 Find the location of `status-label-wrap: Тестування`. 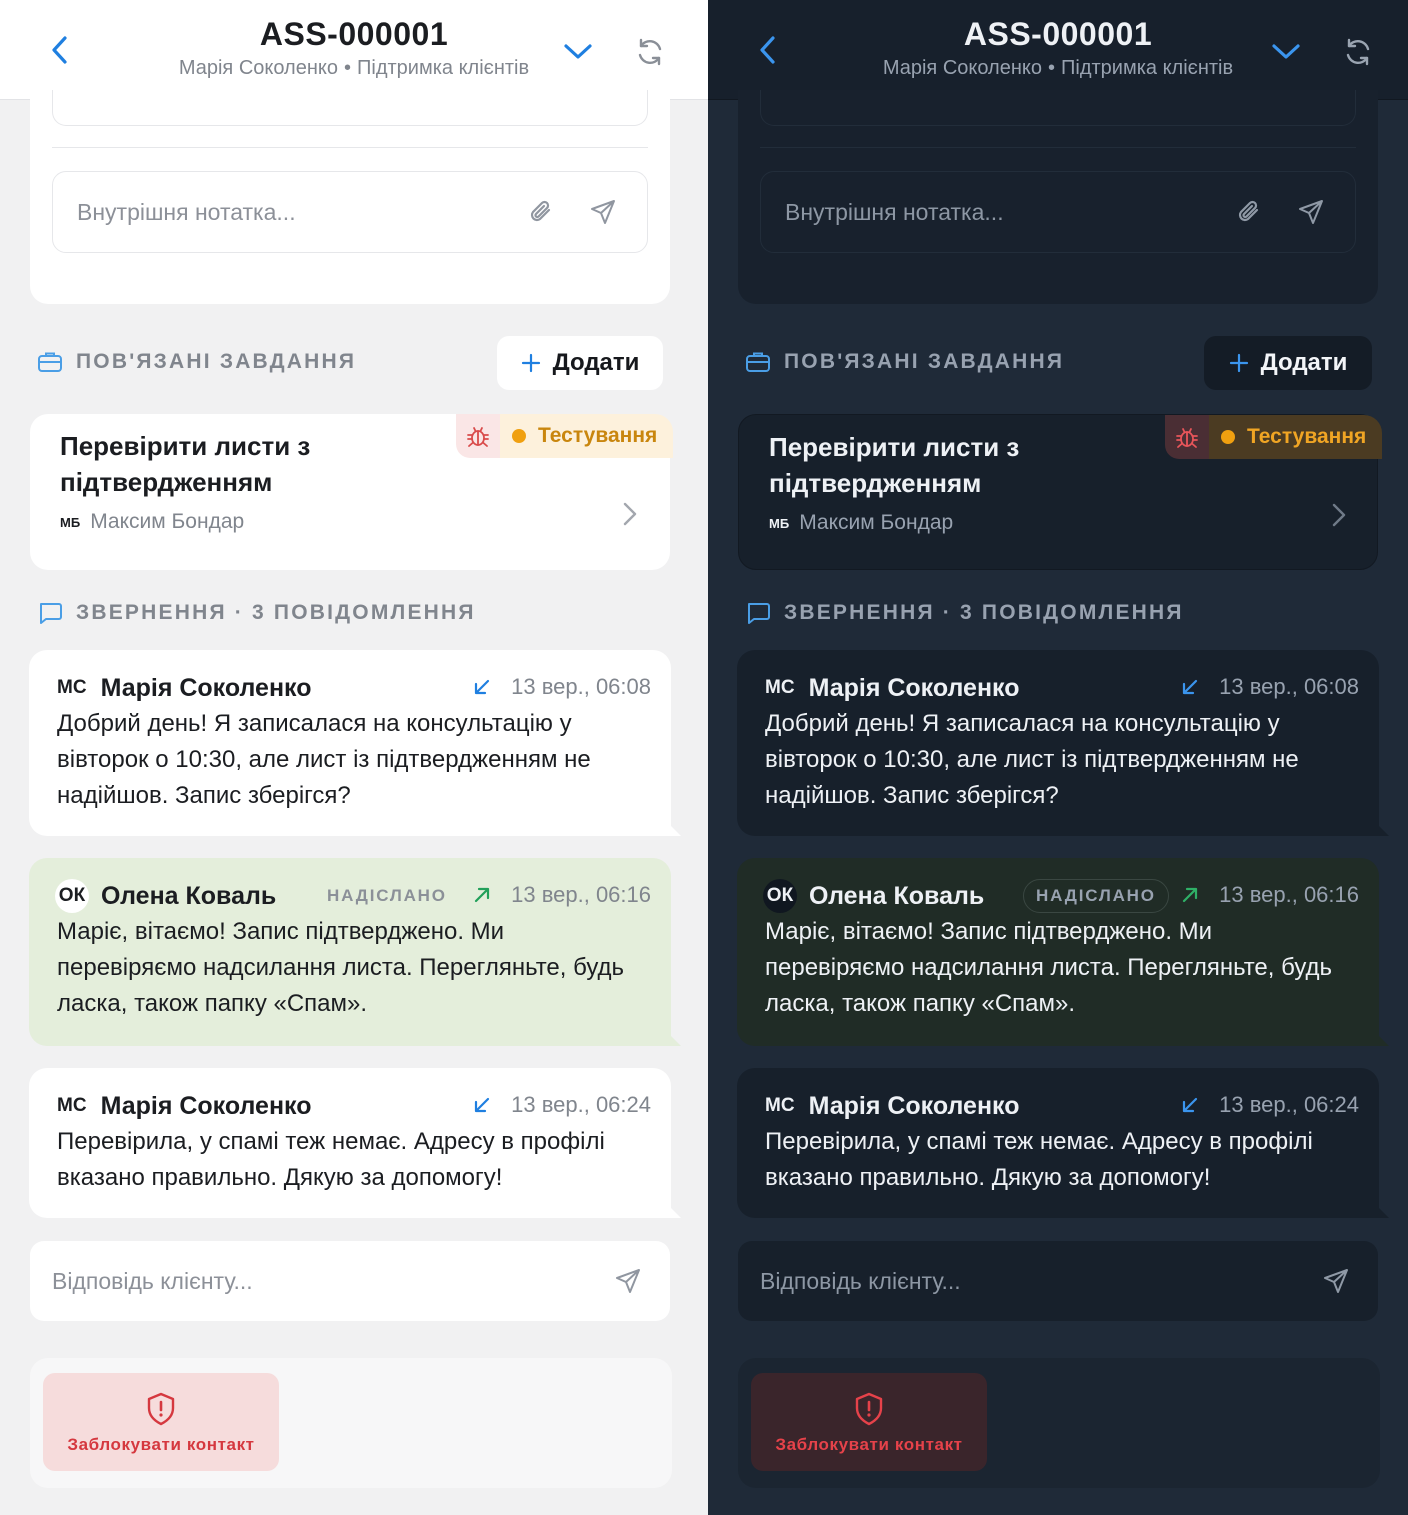

status-label-wrap: Тестування is located at coordinates (587, 436).